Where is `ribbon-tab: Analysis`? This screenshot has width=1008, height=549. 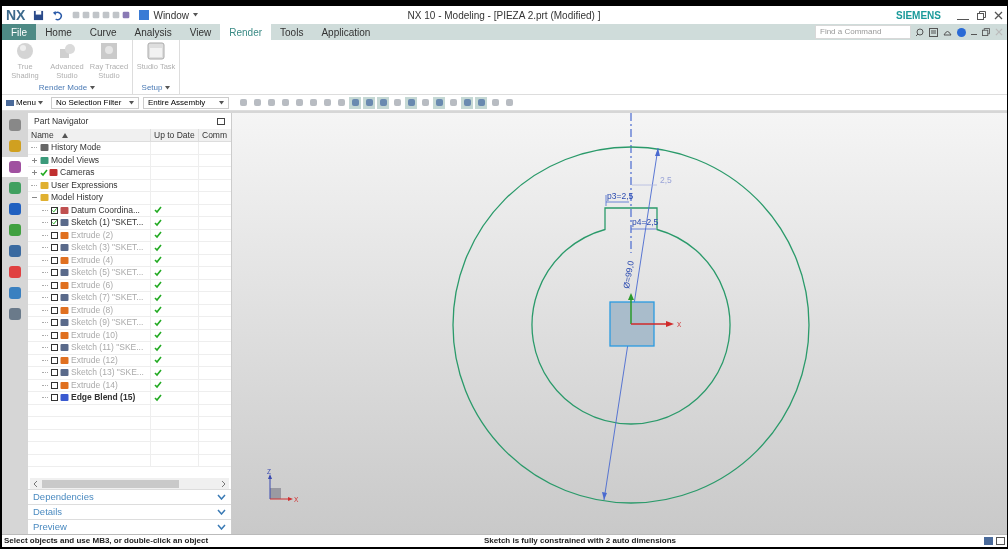 ribbon-tab: Analysis is located at coordinates (153, 32).